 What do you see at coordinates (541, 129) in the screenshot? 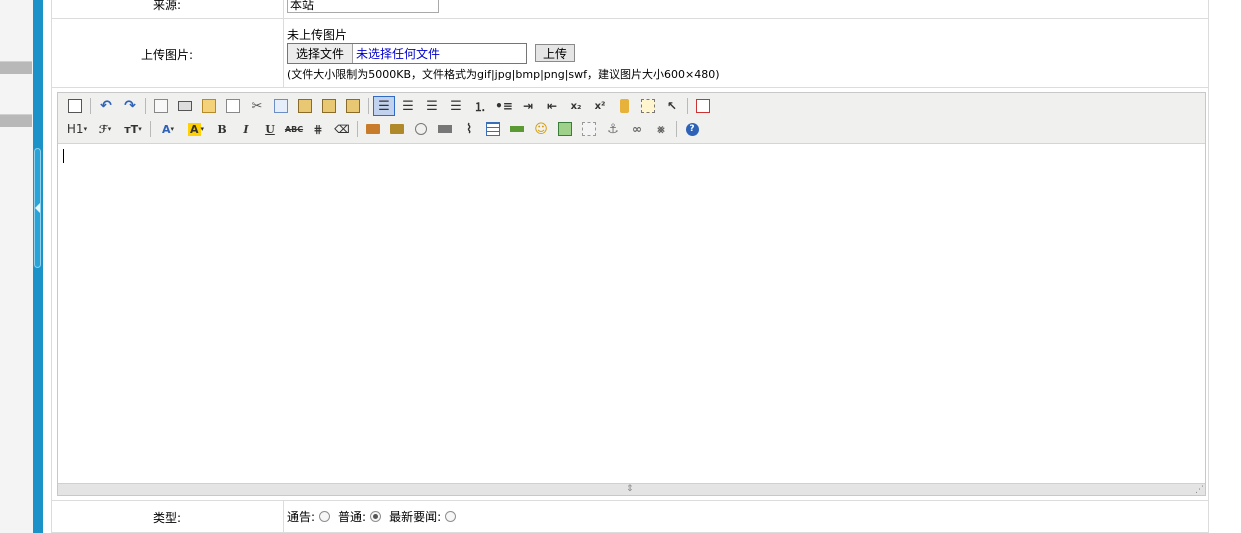
I see `emoticon-icon: ☺` at bounding box center [541, 129].